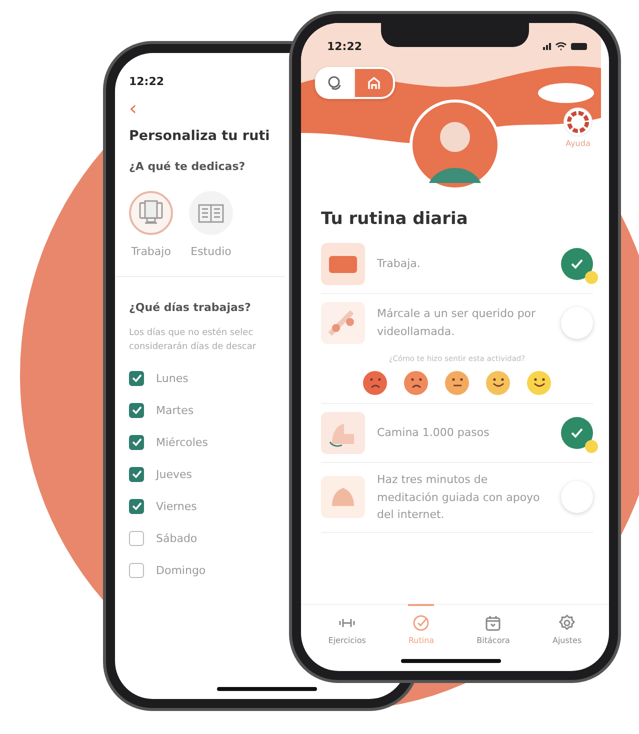 Image resolution: width=639 pixels, height=734 pixels. What do you see at coordinates (433, 433) in the screenshot?
I see `task-text: Camina 1.000 pasos` at bounding box center [433, 433].